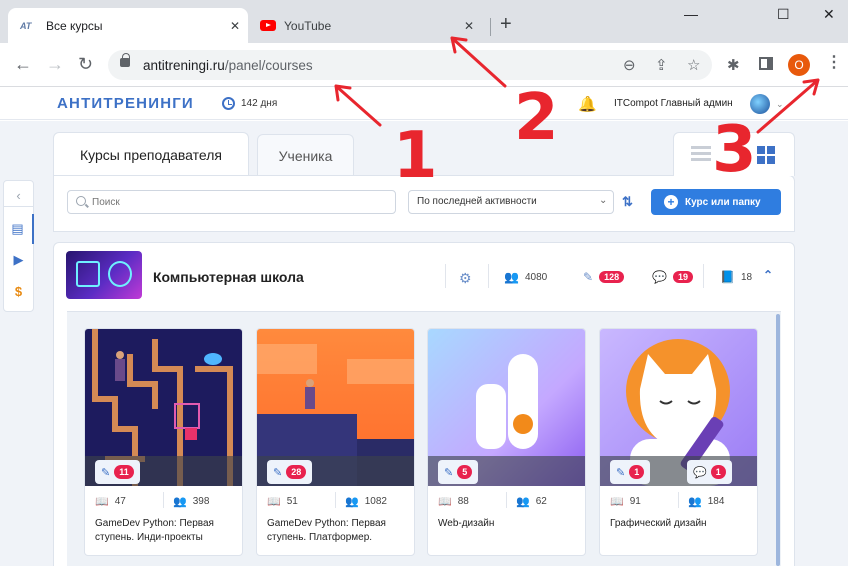 This screenshot has width=848, height=566. I want to click on lessons-count: 51, so click(292, 501).